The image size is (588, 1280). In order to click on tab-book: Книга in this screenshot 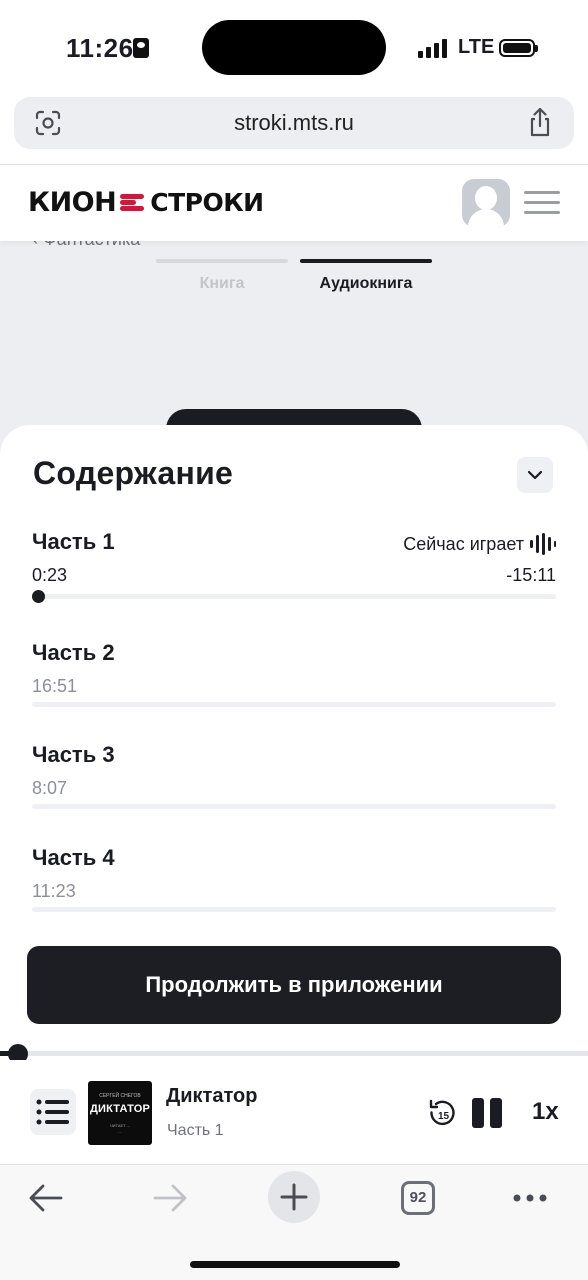, I will do `click(222, 276)`.